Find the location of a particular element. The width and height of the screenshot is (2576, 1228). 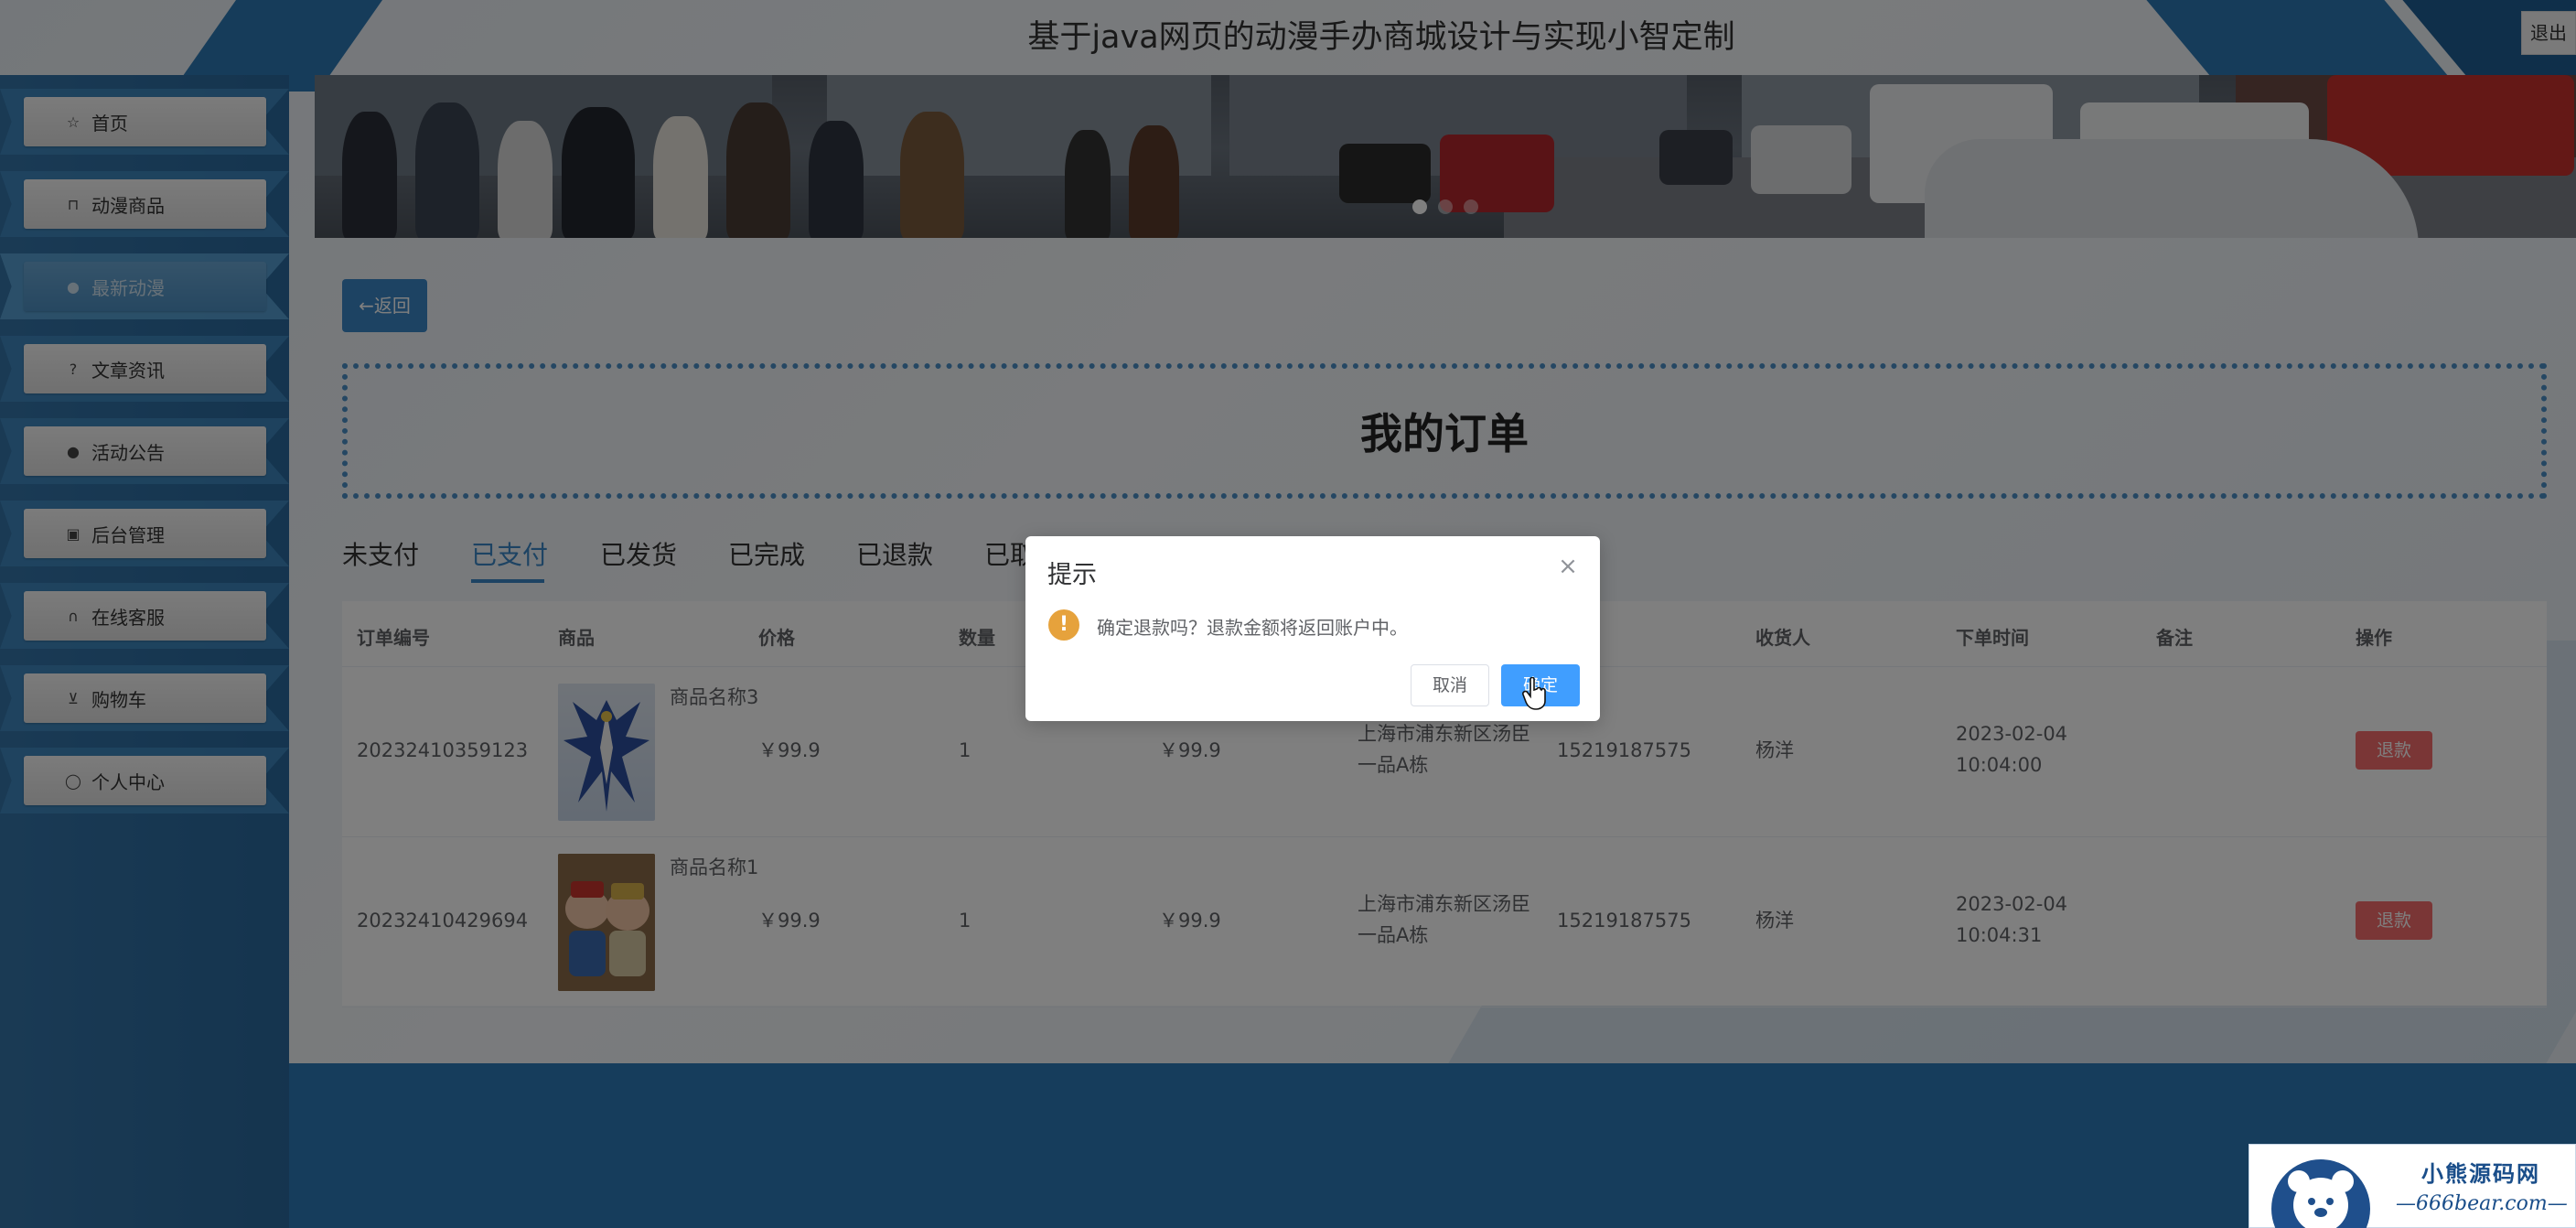

confirm-dialog: 提示 × ! 确定退款吗？退款金额将返回账户中。 取消 确定 is located at coordinates (1312, 628).